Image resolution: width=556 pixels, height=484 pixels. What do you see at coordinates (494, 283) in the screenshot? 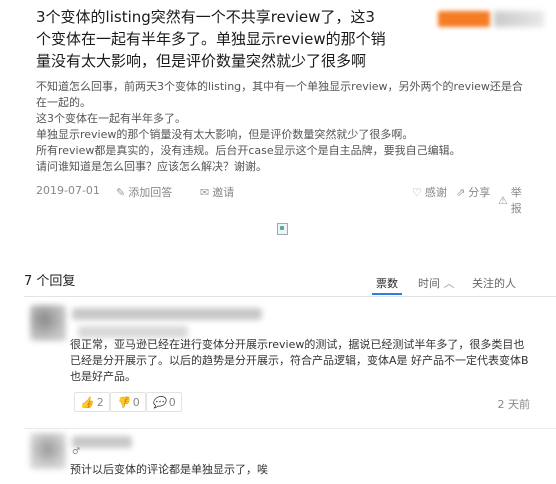
I see `tab-followed-people: 关注的人` at bounding box center [494, 283].